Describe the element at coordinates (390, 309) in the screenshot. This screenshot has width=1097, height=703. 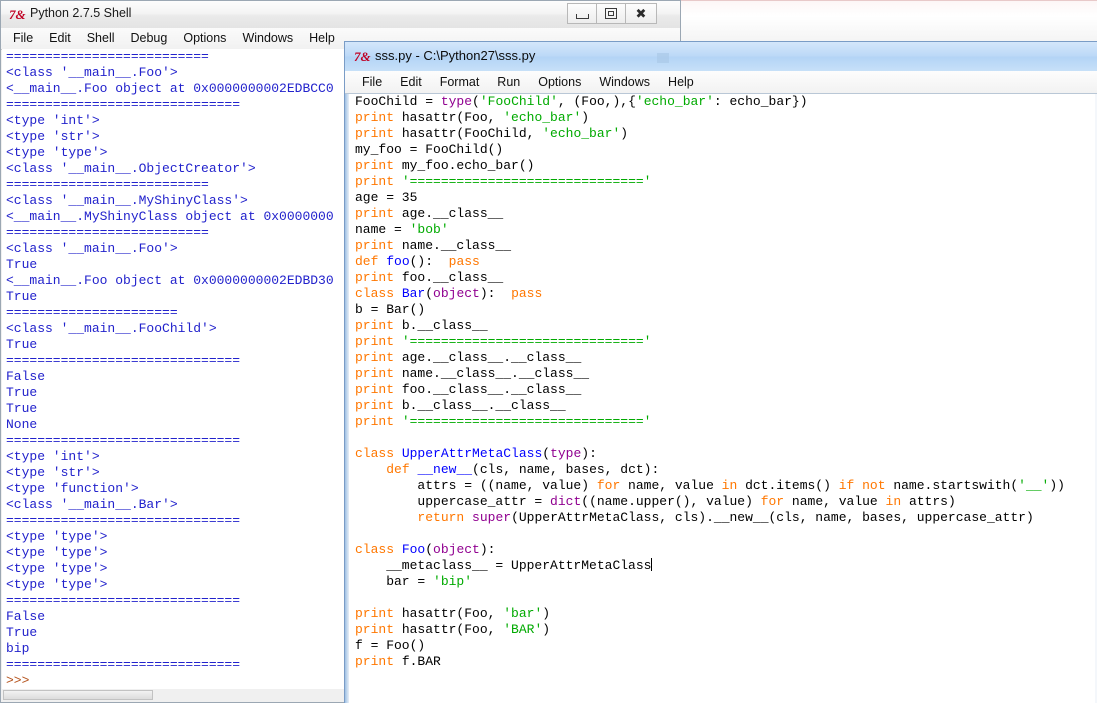
I see `code-token: b = Bar()` at that location.